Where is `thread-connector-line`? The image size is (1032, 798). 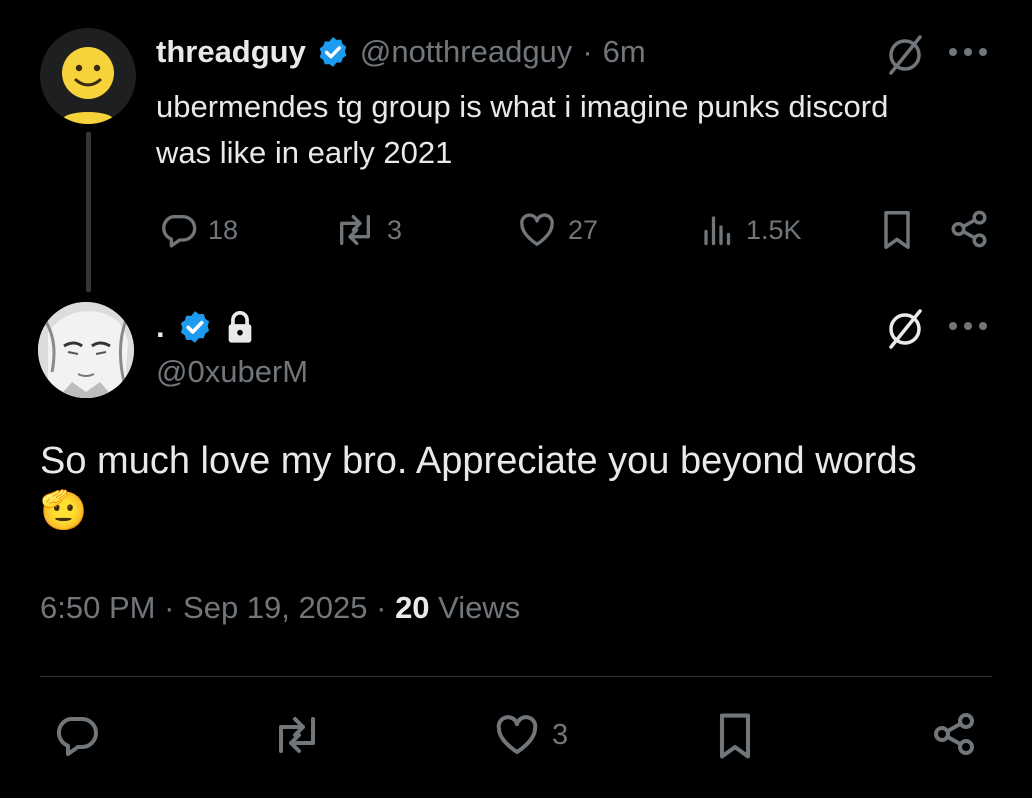 thread-connector-line is located at coordinates (88, 212).